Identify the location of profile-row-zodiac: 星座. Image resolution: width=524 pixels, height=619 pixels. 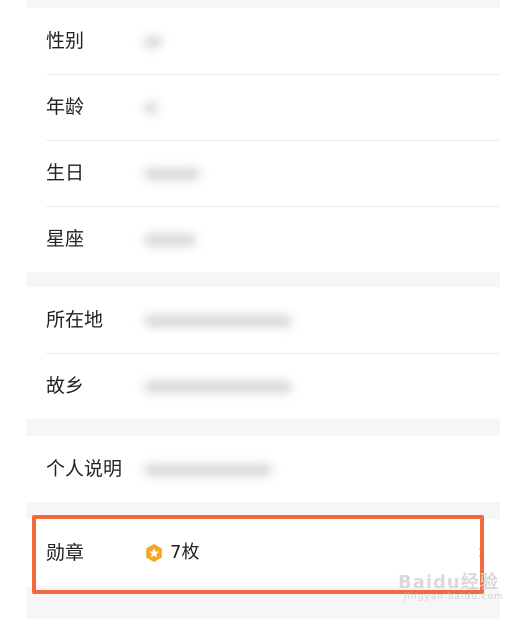
(263, 239).